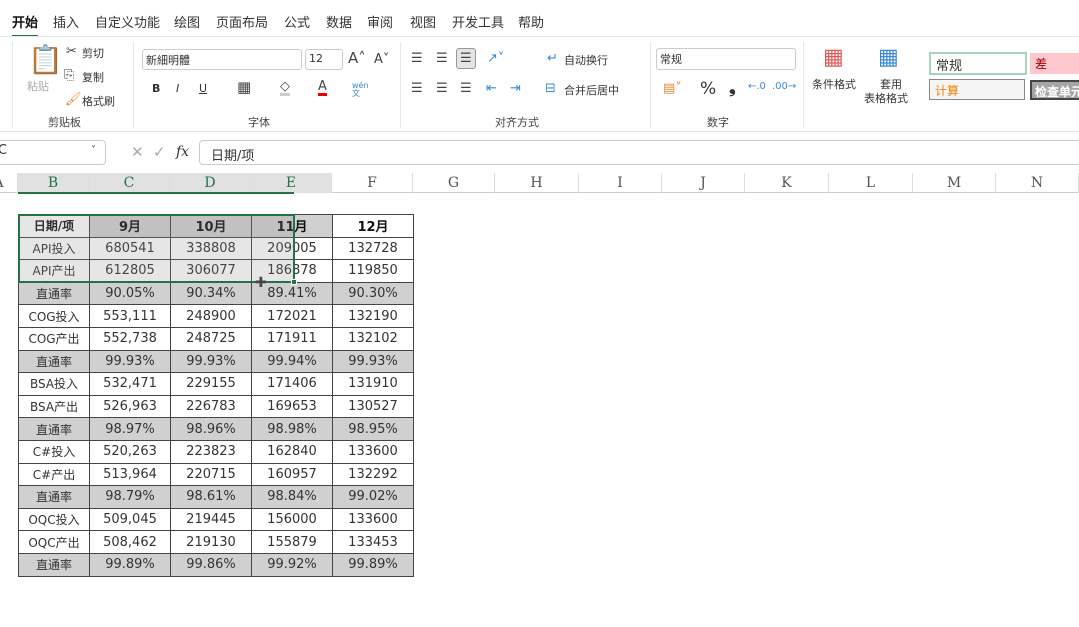  I want to click on style-check: 检查单元格, so click(1054, 90).